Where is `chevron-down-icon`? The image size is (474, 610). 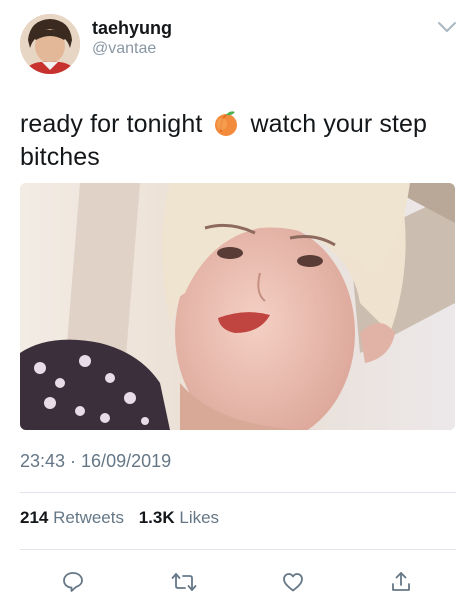 chevron-down-icon is located at coordinates (447, 27).